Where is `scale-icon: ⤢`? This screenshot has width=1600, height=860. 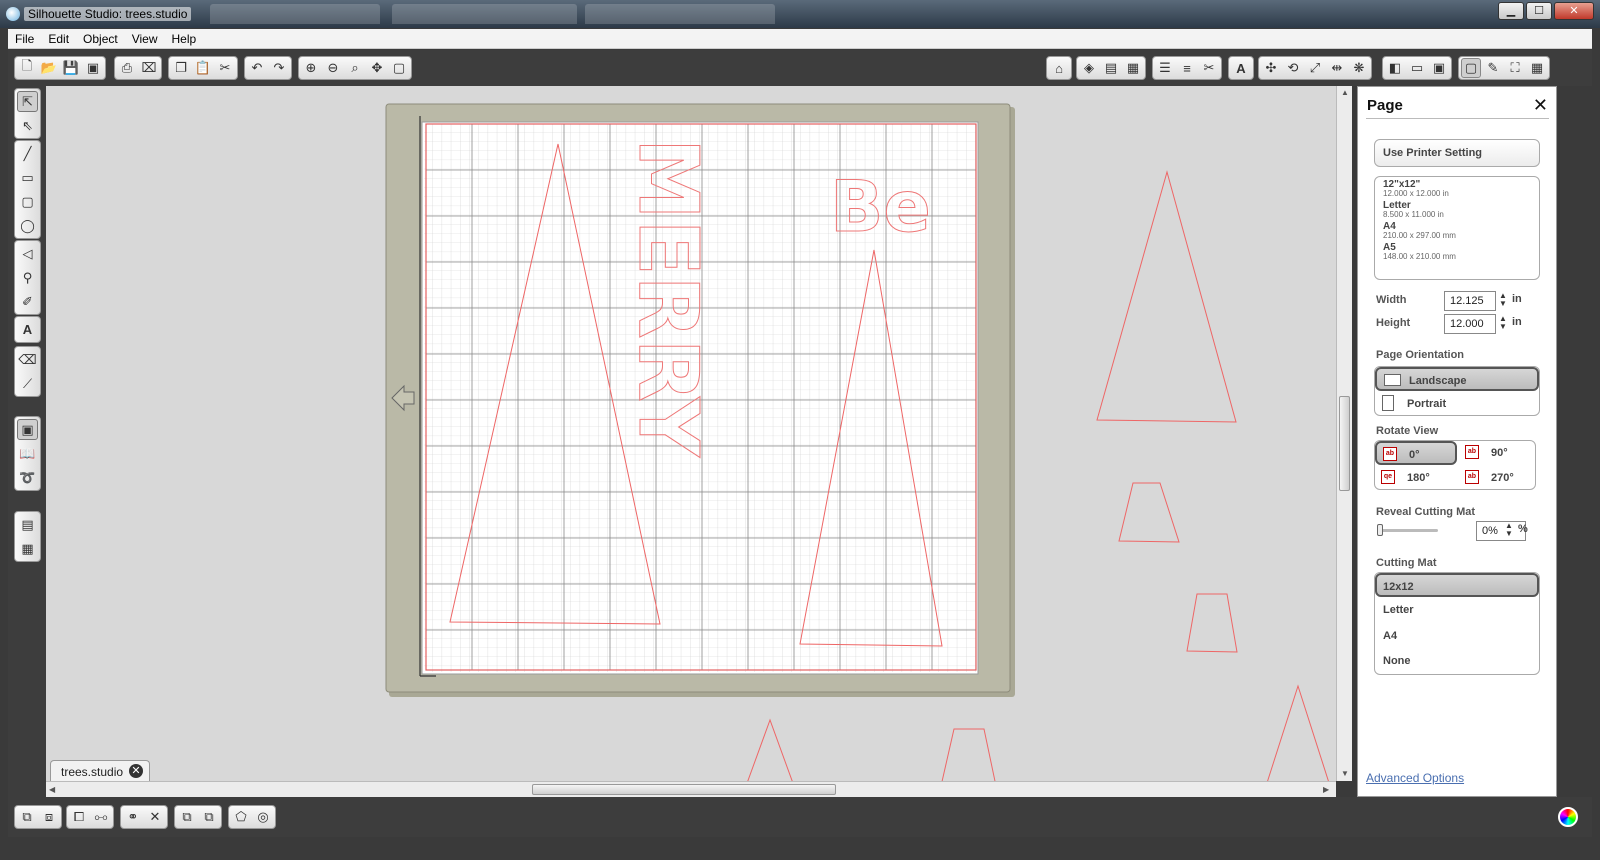
scale-icon: ⤢ is located at coordinates (1315, 68).